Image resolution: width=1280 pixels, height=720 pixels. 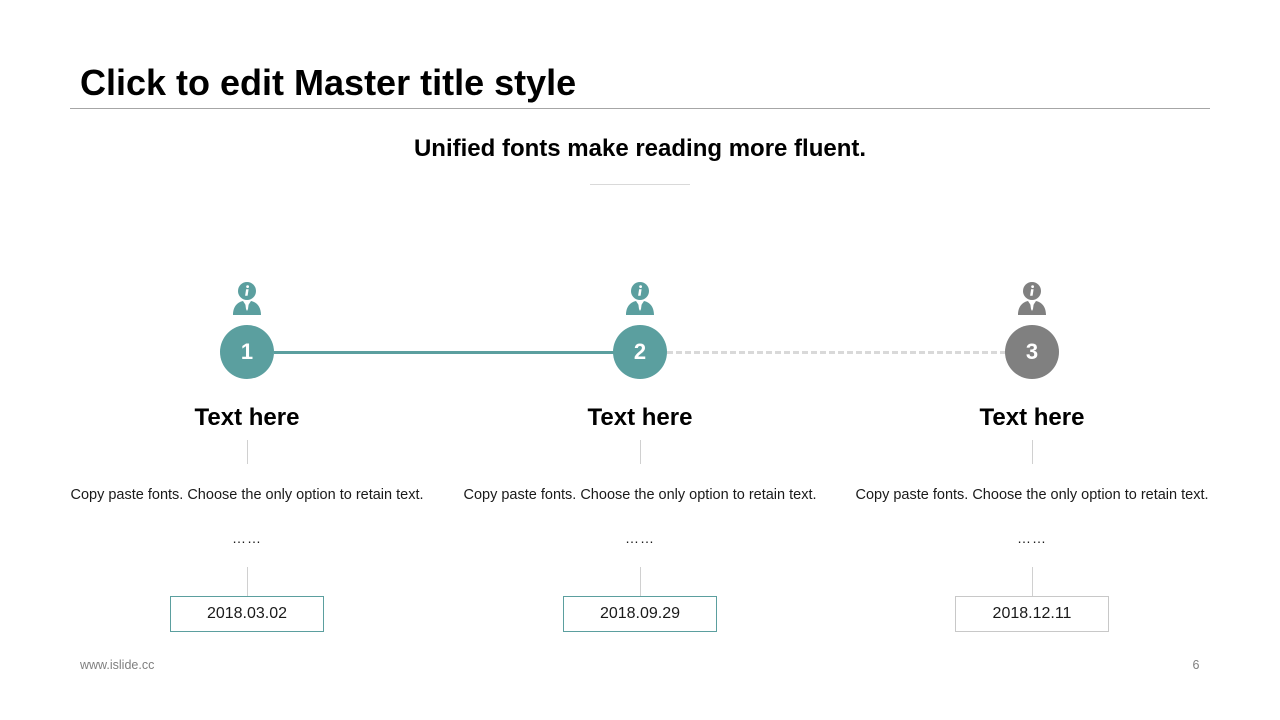 I want to click on footer-url: www.islide.cc, so click(x=117, y=665).